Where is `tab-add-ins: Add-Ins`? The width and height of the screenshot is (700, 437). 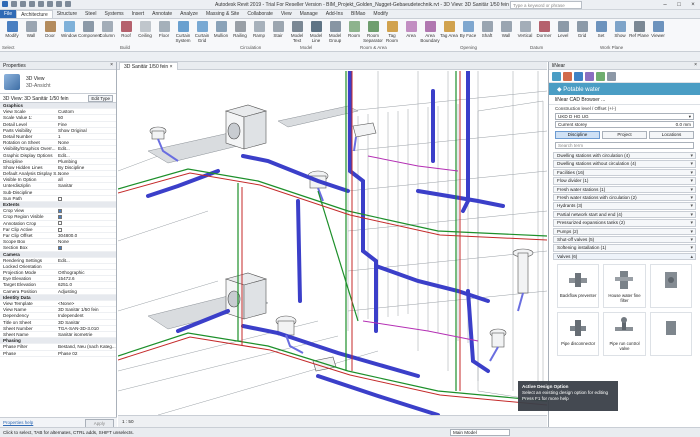
tab-add-ins: Add-Ins is located at coordinates (334, 14).